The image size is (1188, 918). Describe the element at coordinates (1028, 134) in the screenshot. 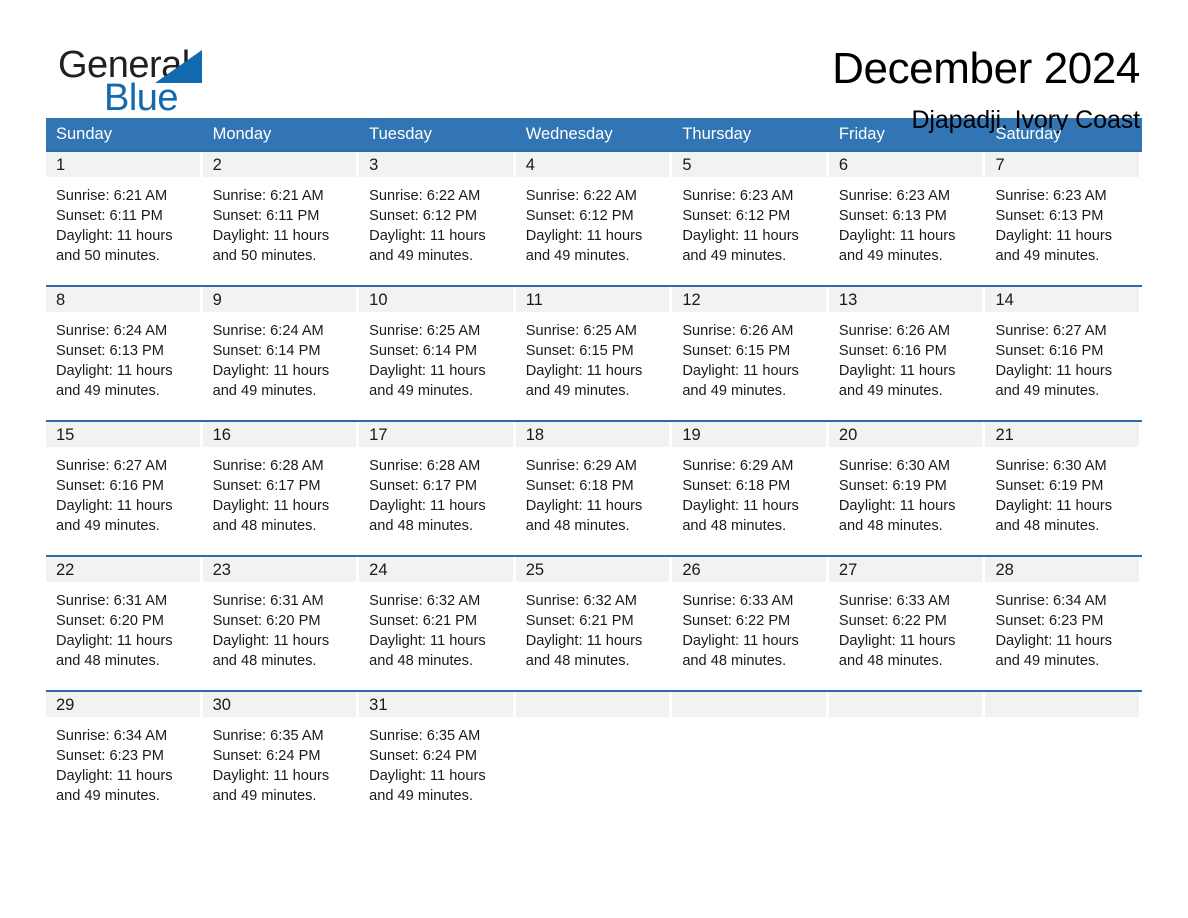

I see `weekday-header-saturday: Saturday` at that location.